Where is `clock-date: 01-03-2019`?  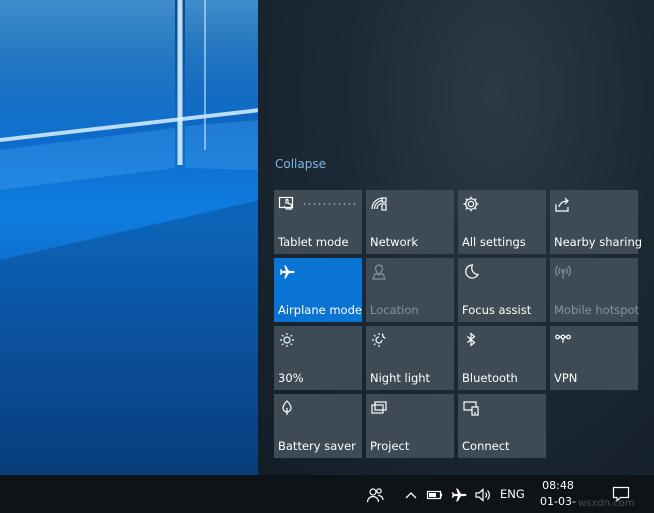 clock-date: 01-03-2019 is located at coordinates (558, 504).